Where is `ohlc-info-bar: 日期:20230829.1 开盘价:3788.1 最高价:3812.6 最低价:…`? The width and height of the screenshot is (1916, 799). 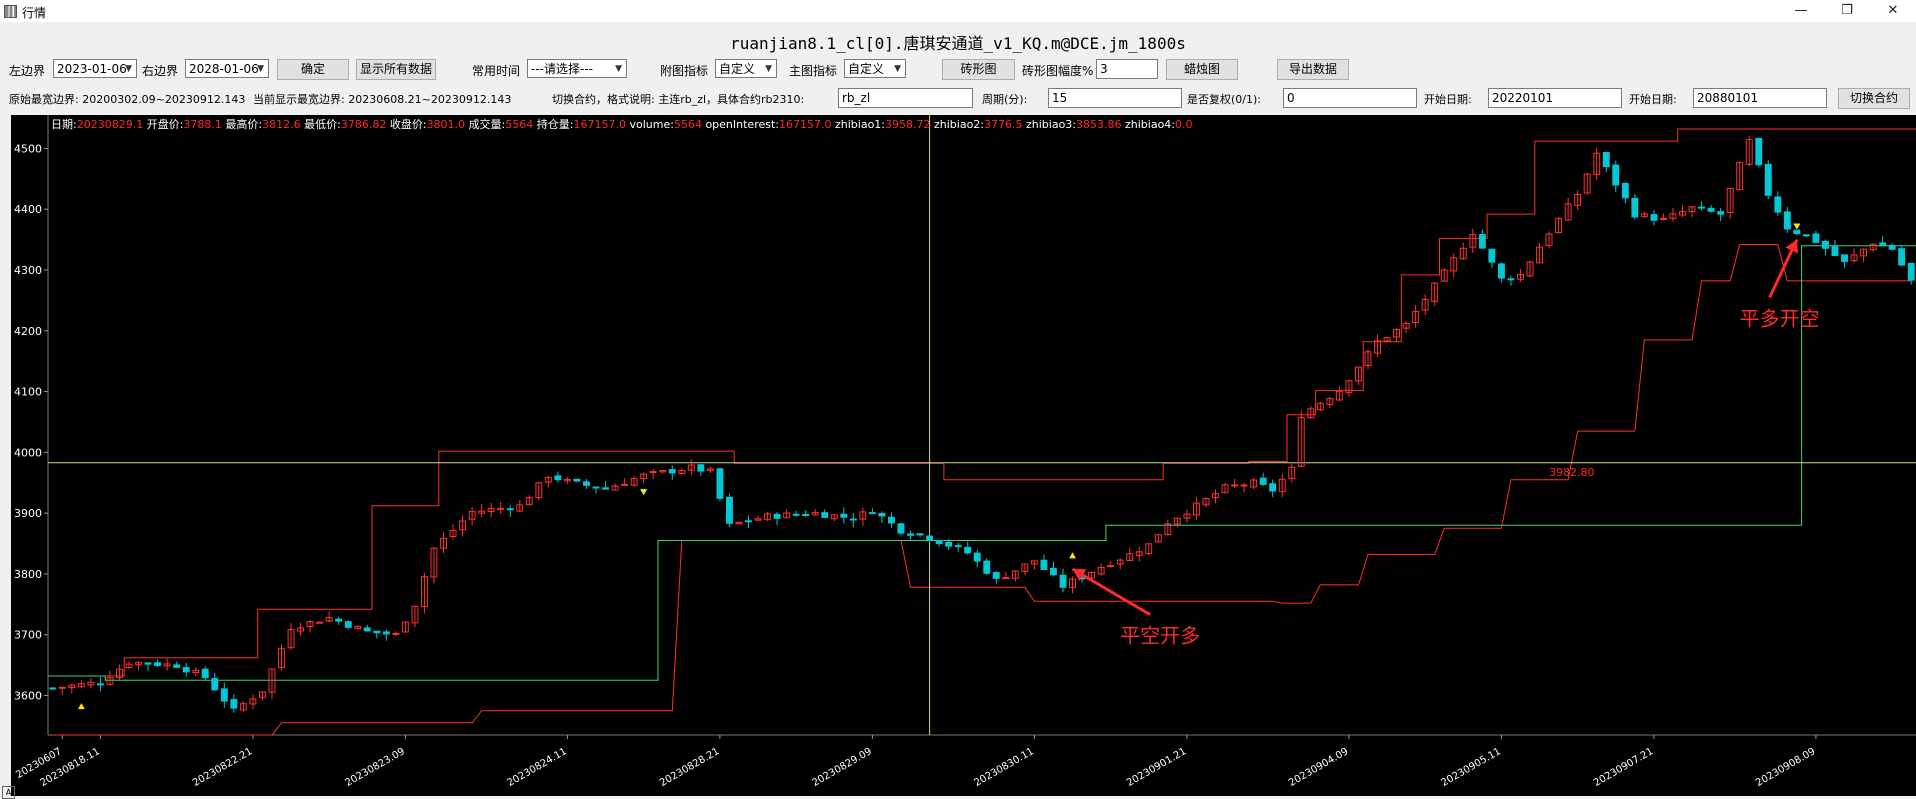
ohlc-info-bar: 日期:20230829.1 开盘价:3788.1 最高价:3812.6 最低价:… is located at coordinates (622, 124).